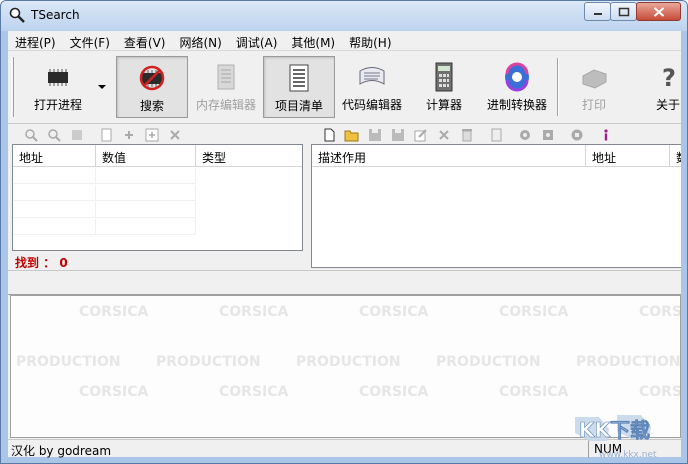 Image resolution: width=688 pixels, height=464 pixels. I want to click on add-box-icon, so click(152, 135).